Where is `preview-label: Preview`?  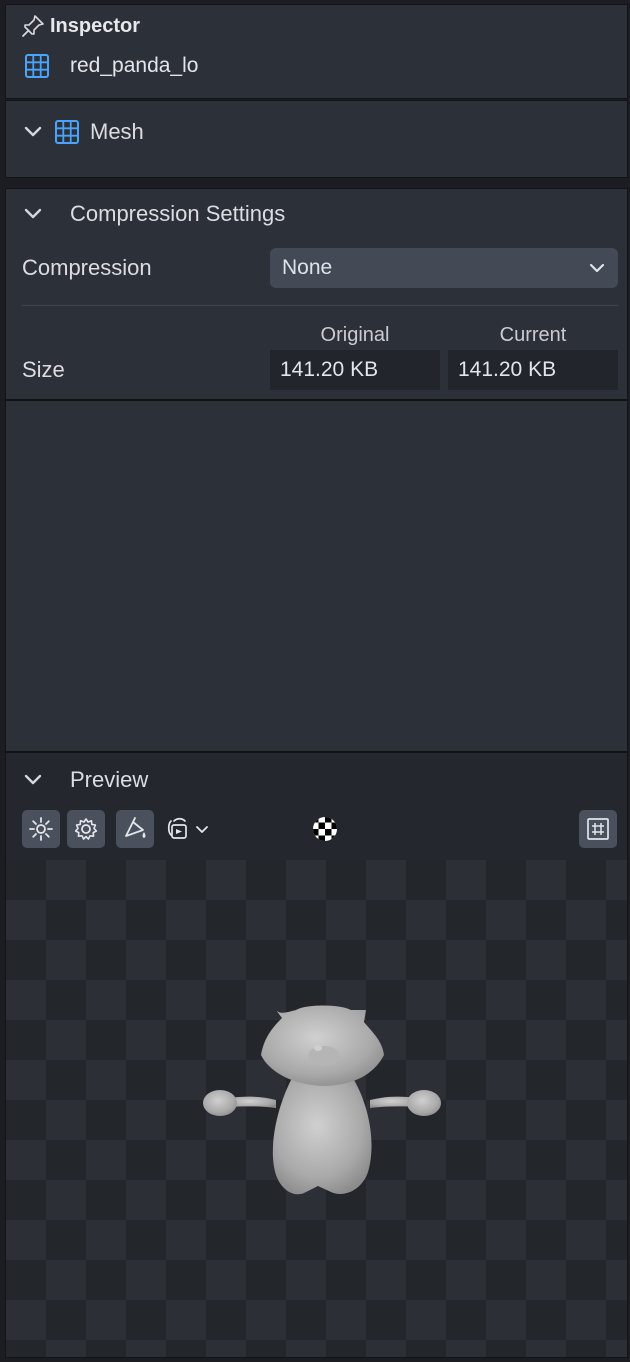 preview-label: Preview is located at coordinates (109, 779).